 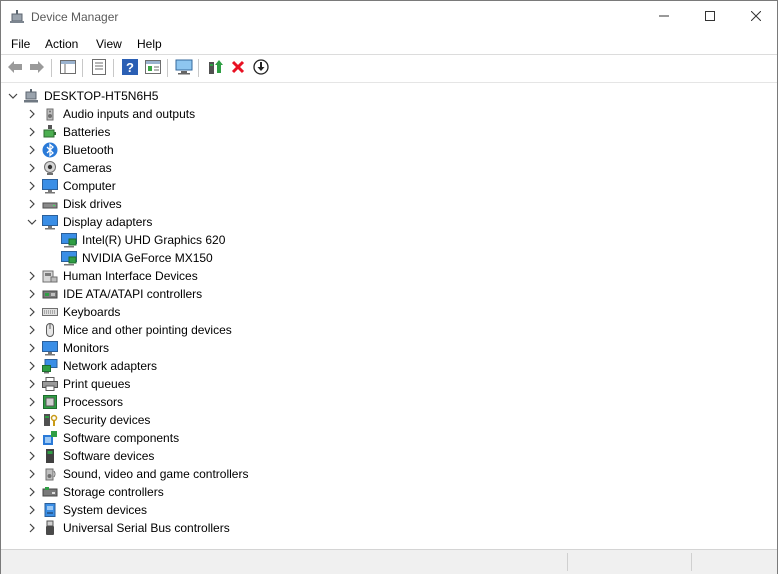 What do you see at coordinates (67, 348) in the screenshot?
I see `tree-item-monitors: Monitors` at bounding box center [67, 348].